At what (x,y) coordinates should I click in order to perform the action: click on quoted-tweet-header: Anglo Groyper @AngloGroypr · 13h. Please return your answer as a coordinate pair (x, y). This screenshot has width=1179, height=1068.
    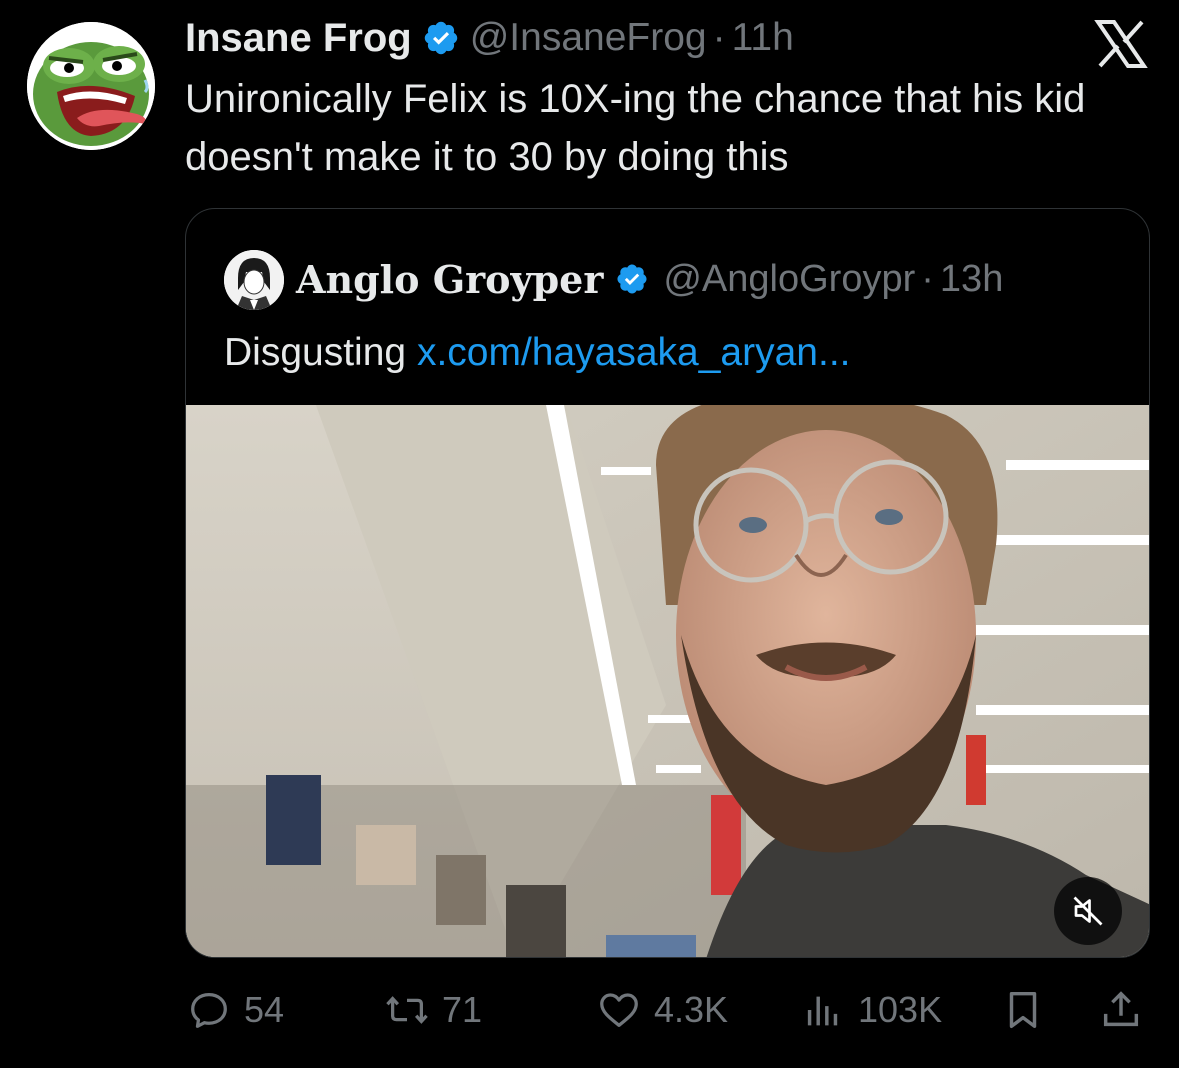
    Looking at the image, I should click on (649, 279).